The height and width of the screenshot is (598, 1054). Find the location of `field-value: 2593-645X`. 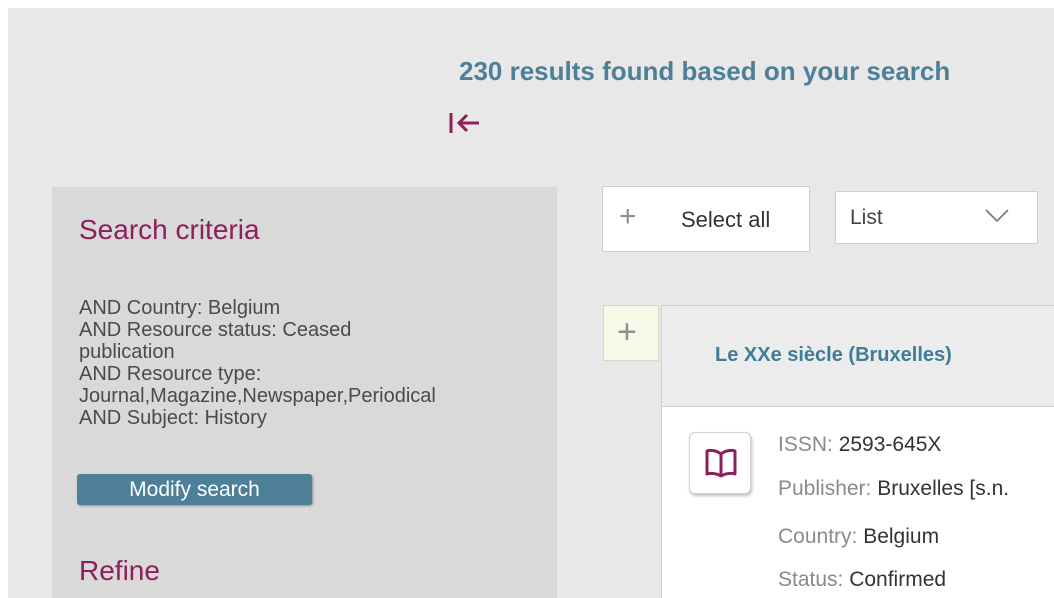

field-value: 2593-645X is located at coordinates (890, 444).